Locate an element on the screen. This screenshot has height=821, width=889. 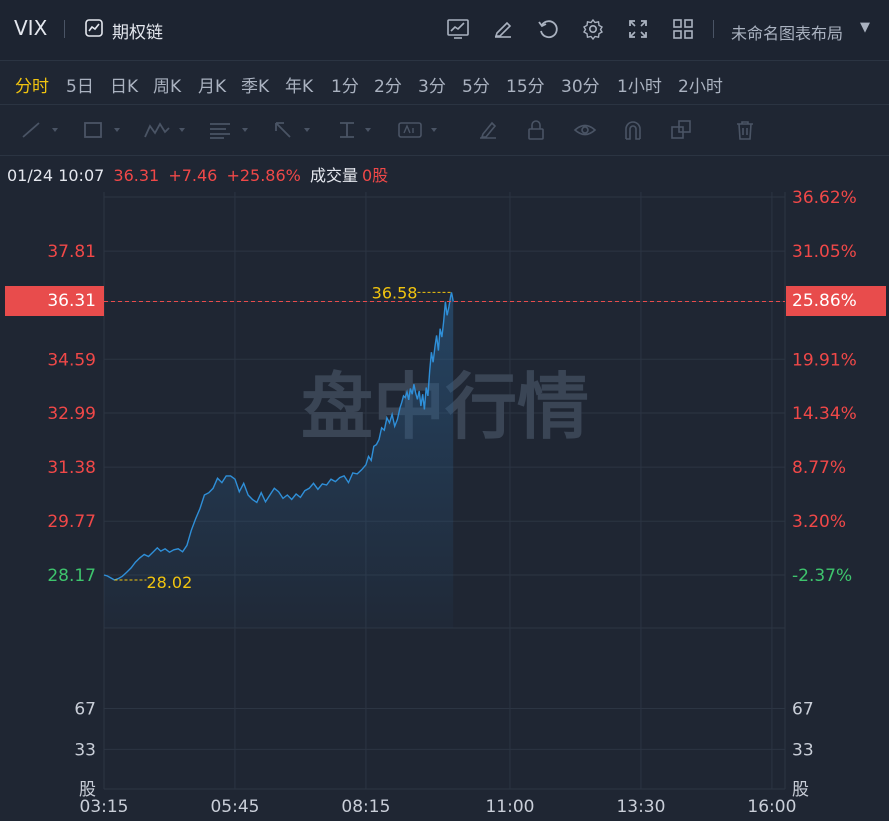
time-tick-label: 05:45 is located at coordinates (234, 807).